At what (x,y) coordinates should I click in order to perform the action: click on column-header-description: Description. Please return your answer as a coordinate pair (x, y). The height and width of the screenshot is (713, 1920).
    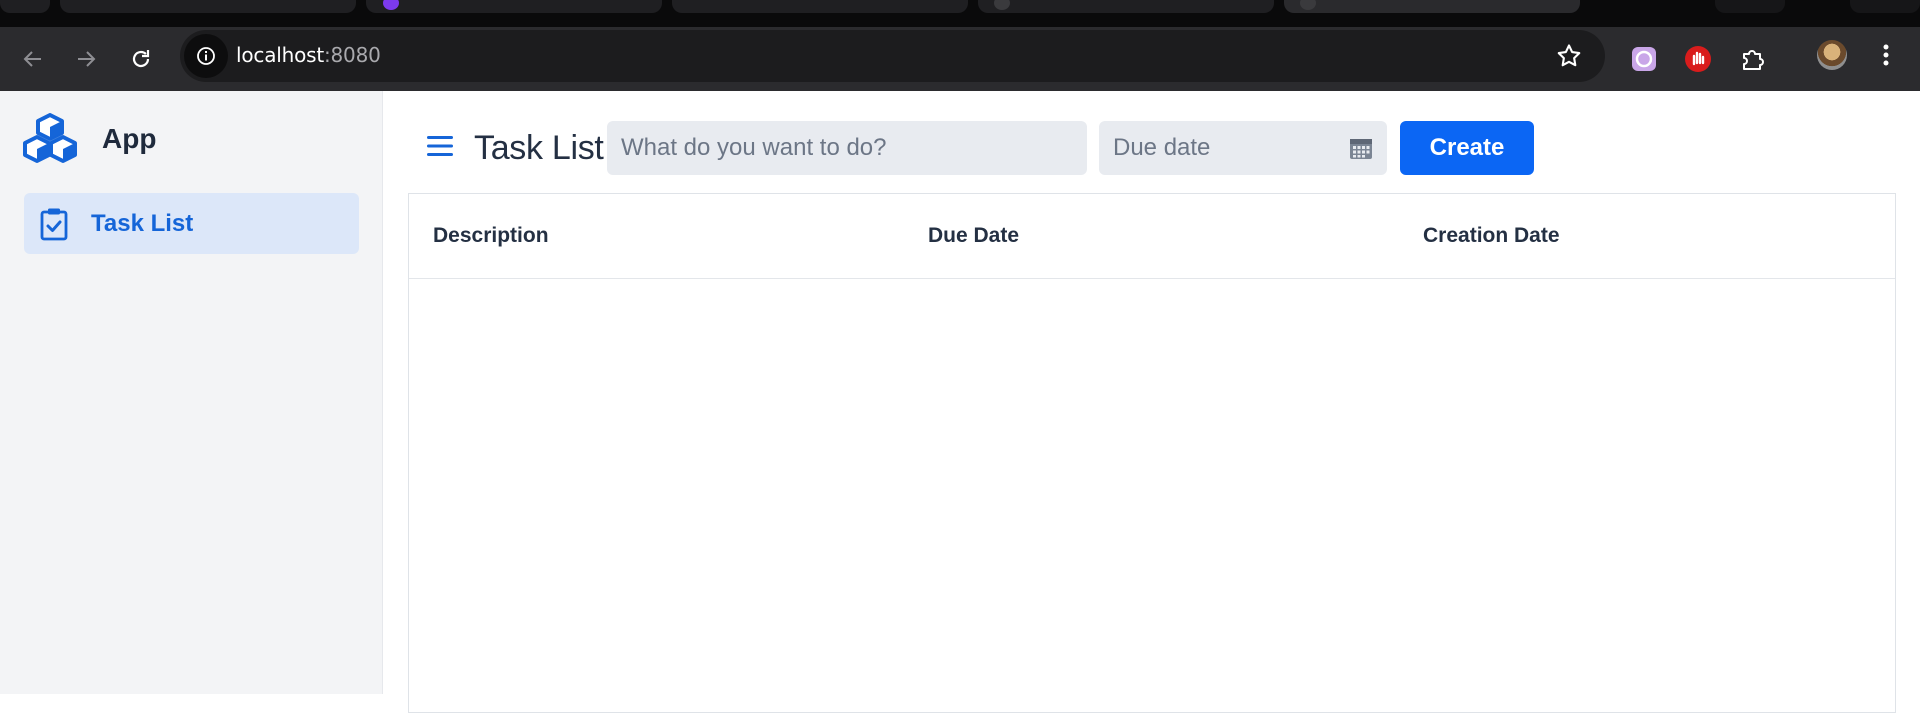
    Looking at the image, I should click on (656, 236).